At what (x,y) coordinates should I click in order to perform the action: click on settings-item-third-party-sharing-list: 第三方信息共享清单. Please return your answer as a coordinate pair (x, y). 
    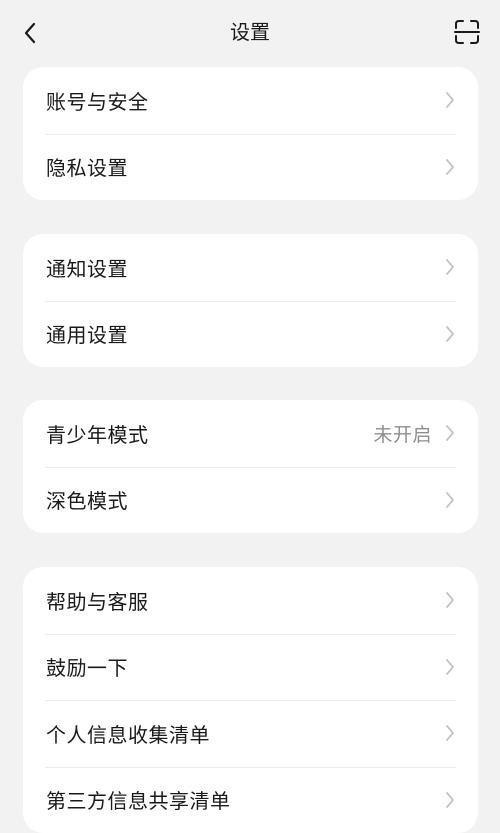
    Looking at the image, I should click on (250, 800).